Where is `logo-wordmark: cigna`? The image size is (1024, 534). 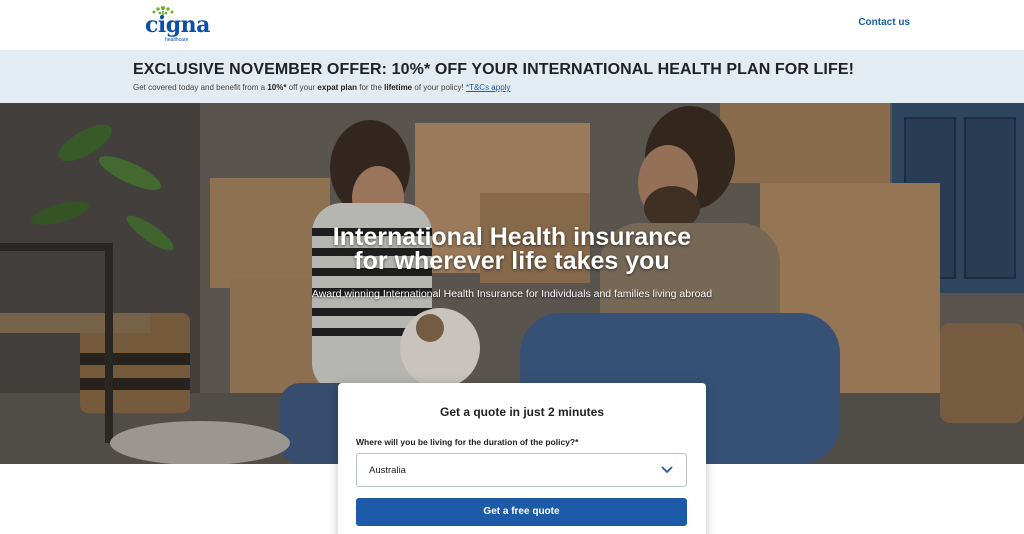
logo-wordmark: cigna is located at coordinates (177, 25).